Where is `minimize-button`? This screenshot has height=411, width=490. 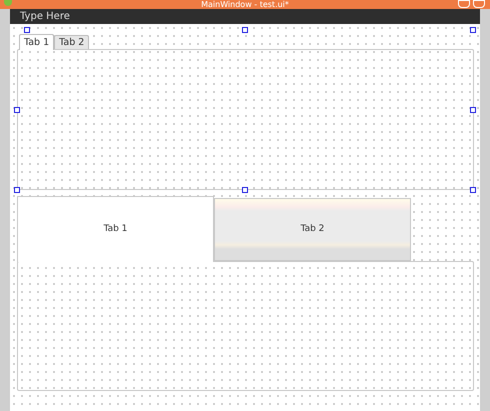
minimize-button is located at coordinates (464, 4).